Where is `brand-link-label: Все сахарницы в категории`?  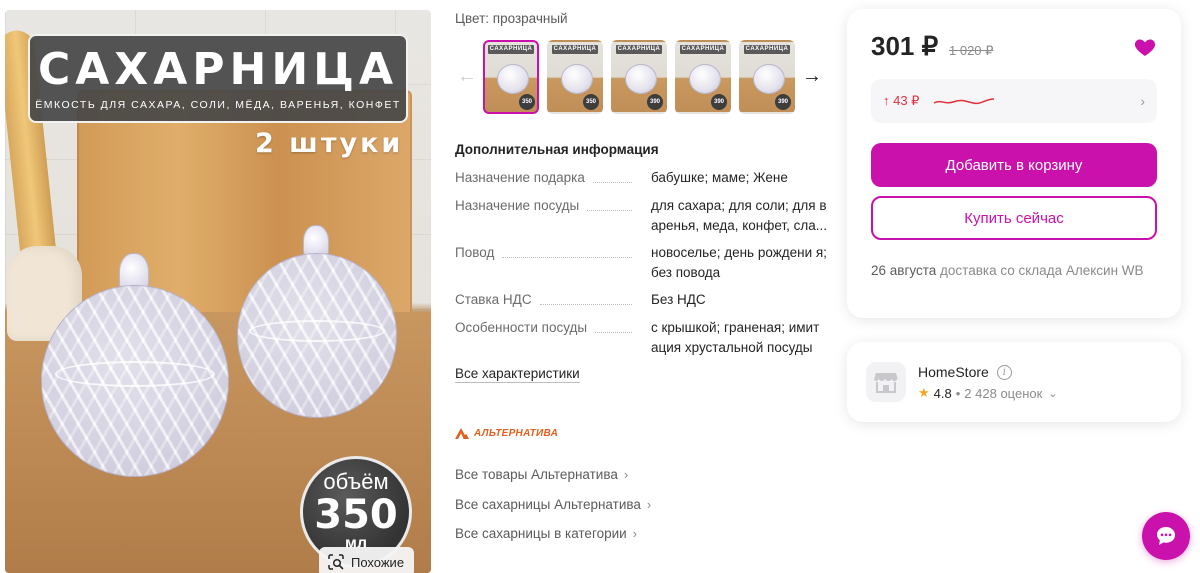 brand-link-label: Все сахарницы в категории is located at coordinates (541, 533).